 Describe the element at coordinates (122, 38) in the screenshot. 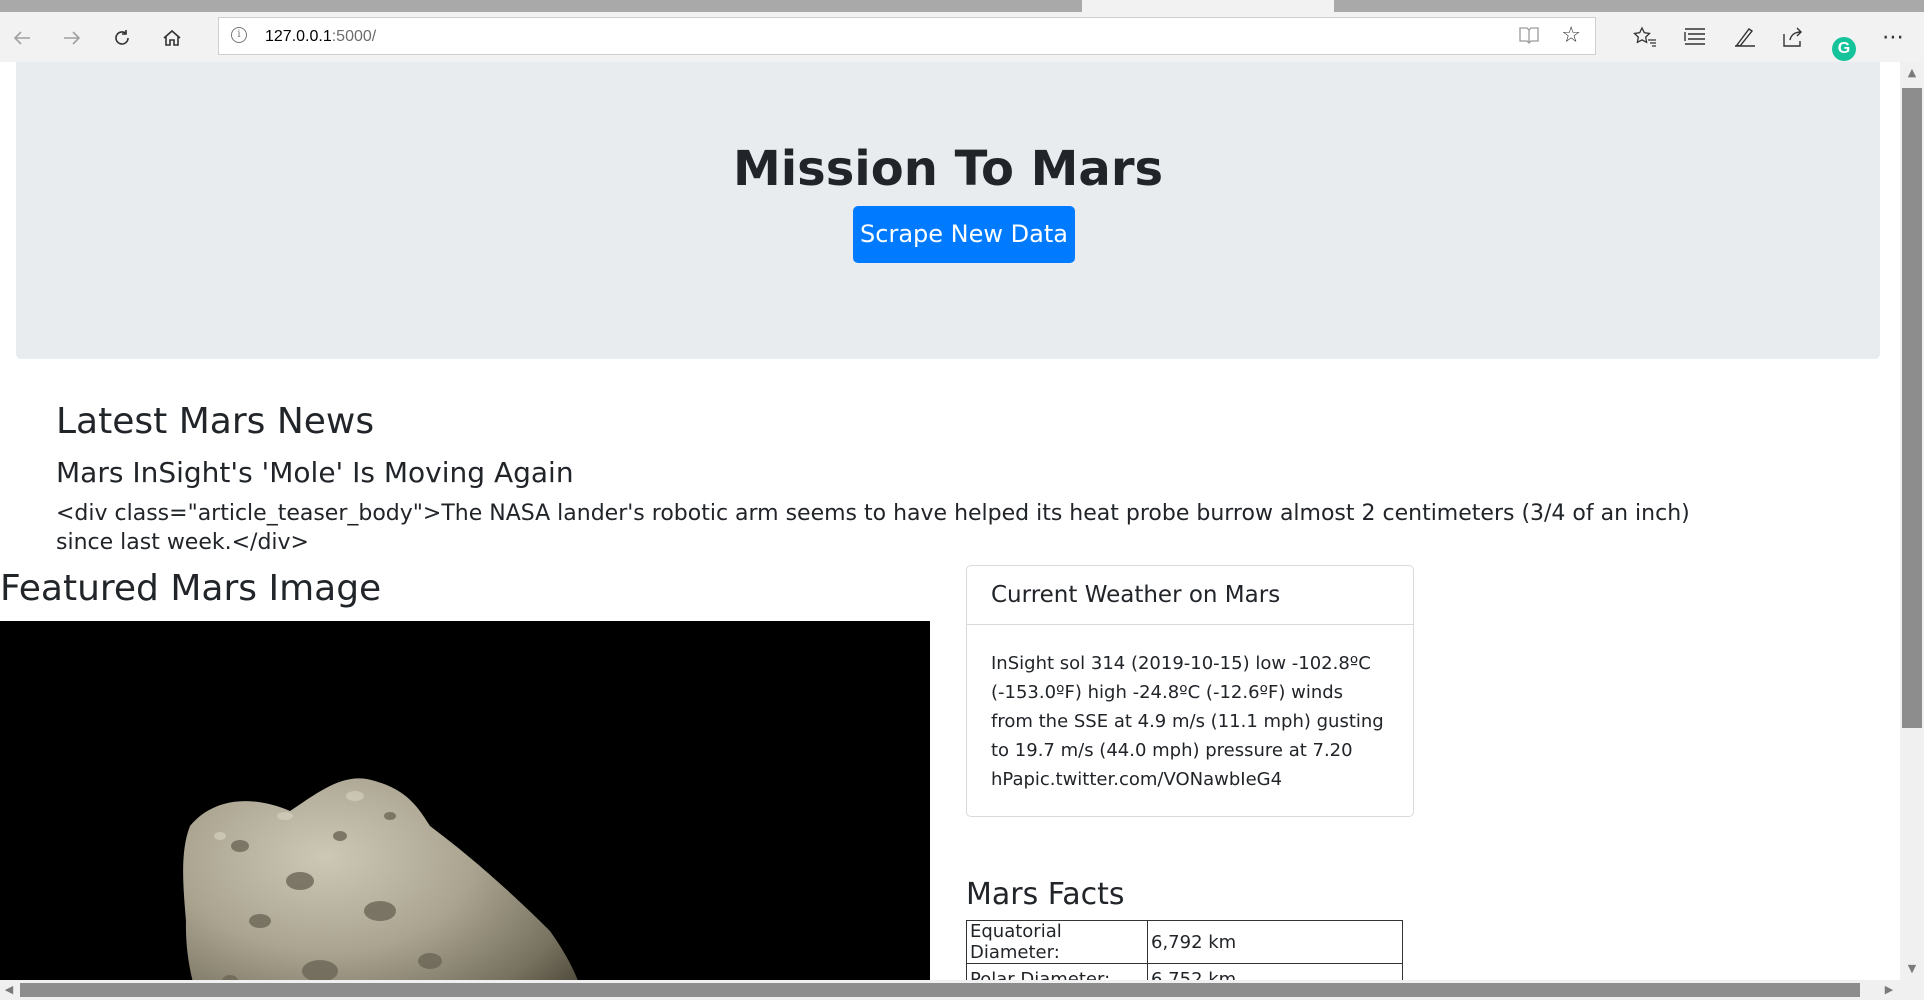

I see `refresh-icon` at that location.